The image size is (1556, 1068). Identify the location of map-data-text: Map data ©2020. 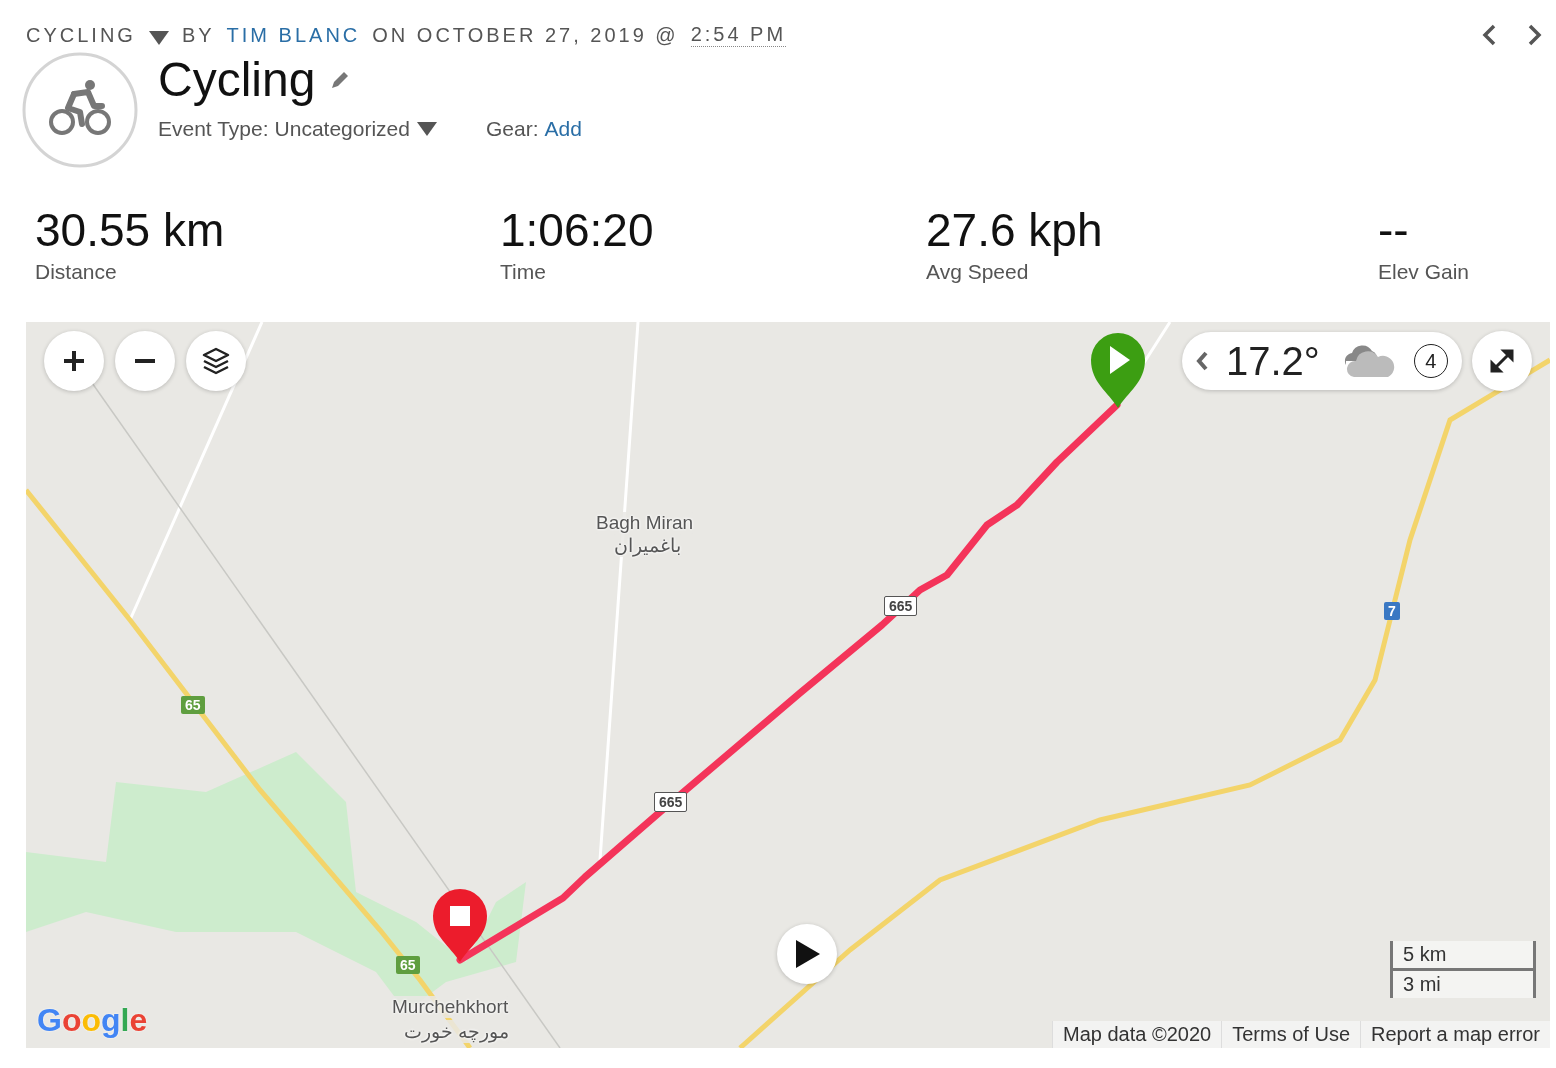
(1137, 1034).